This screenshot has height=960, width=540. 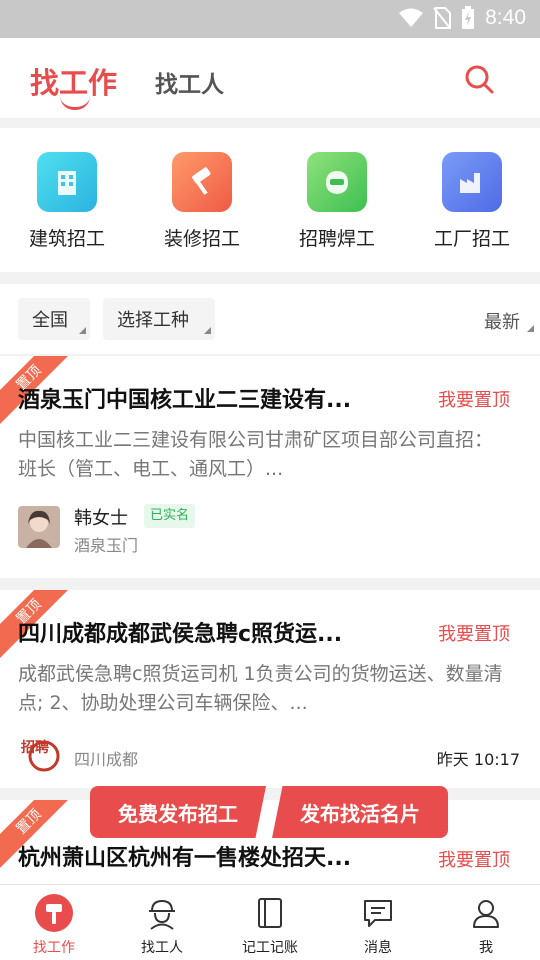 What do you see at coordinates (336, 239) in the screenshot?
I see `category-label: 招聘焊工` at bounding box center [336, 239].